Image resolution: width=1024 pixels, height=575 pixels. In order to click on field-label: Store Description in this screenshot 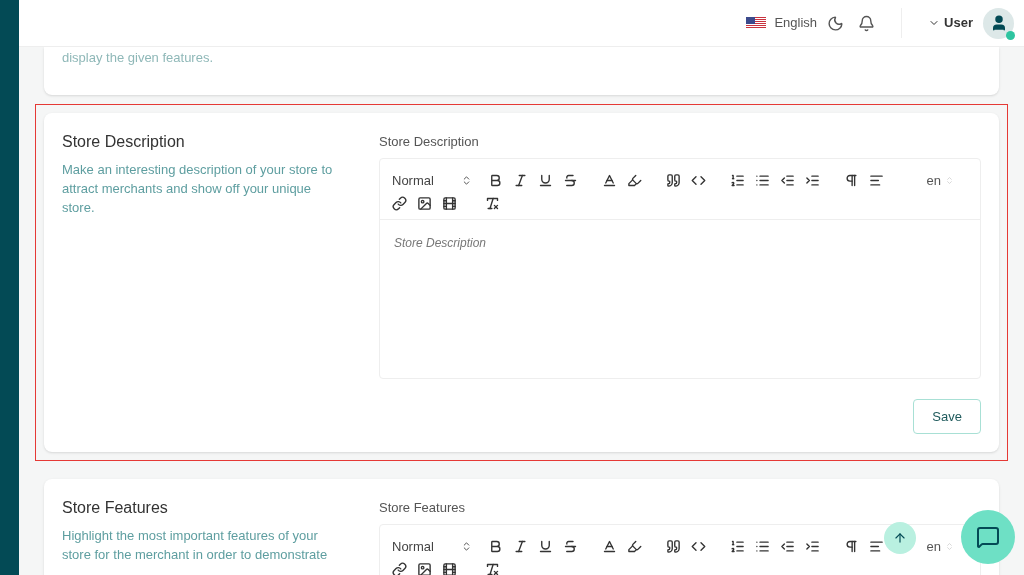, I will do `click(429, 142)`.